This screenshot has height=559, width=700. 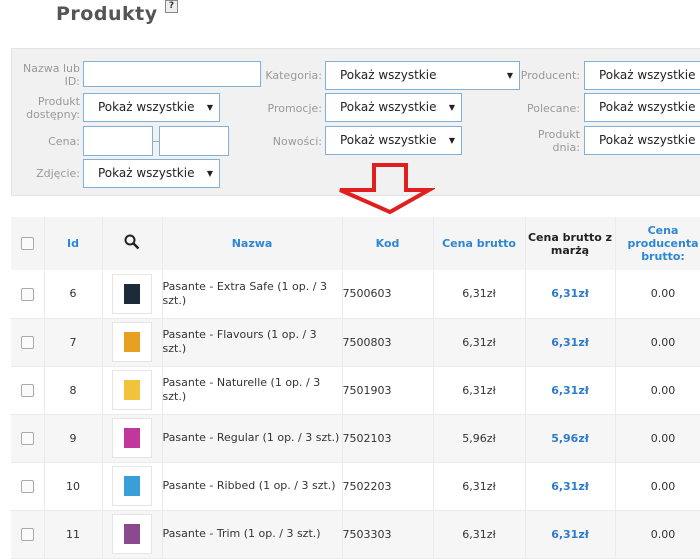 I want to click on row-id: 10, so click(x=73, y=486).